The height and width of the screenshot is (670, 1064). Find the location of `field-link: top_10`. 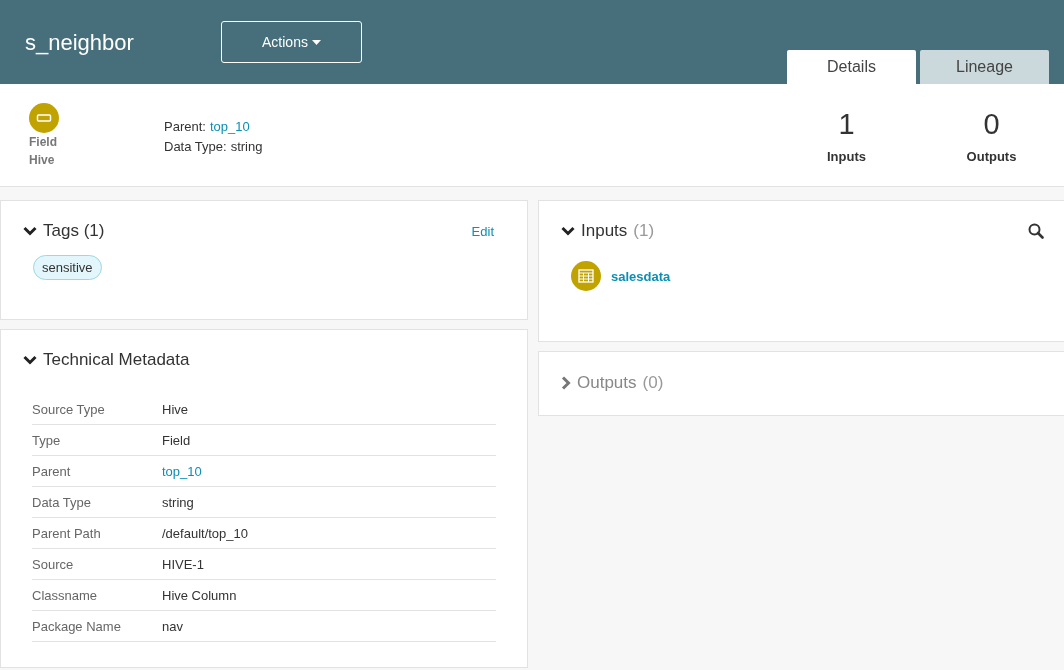

field-link: top_10 is located at coordinates (229, 127).